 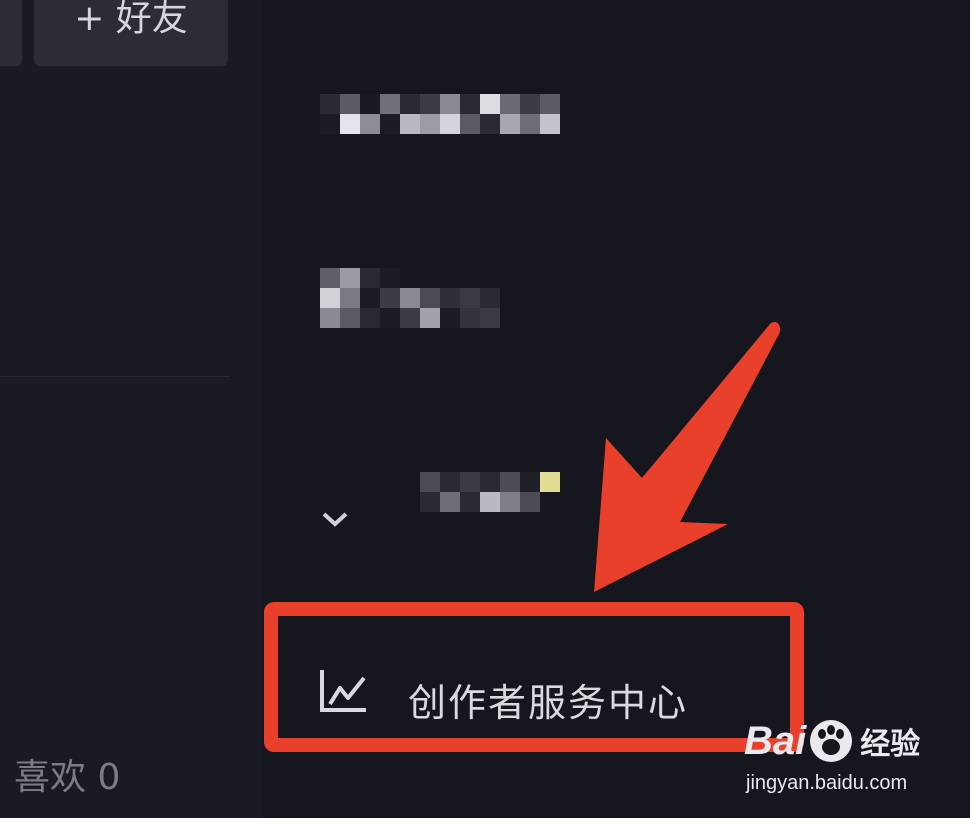 I want to click on watermark-url: jingyan.baidu.com, so click(x=827, y=783).